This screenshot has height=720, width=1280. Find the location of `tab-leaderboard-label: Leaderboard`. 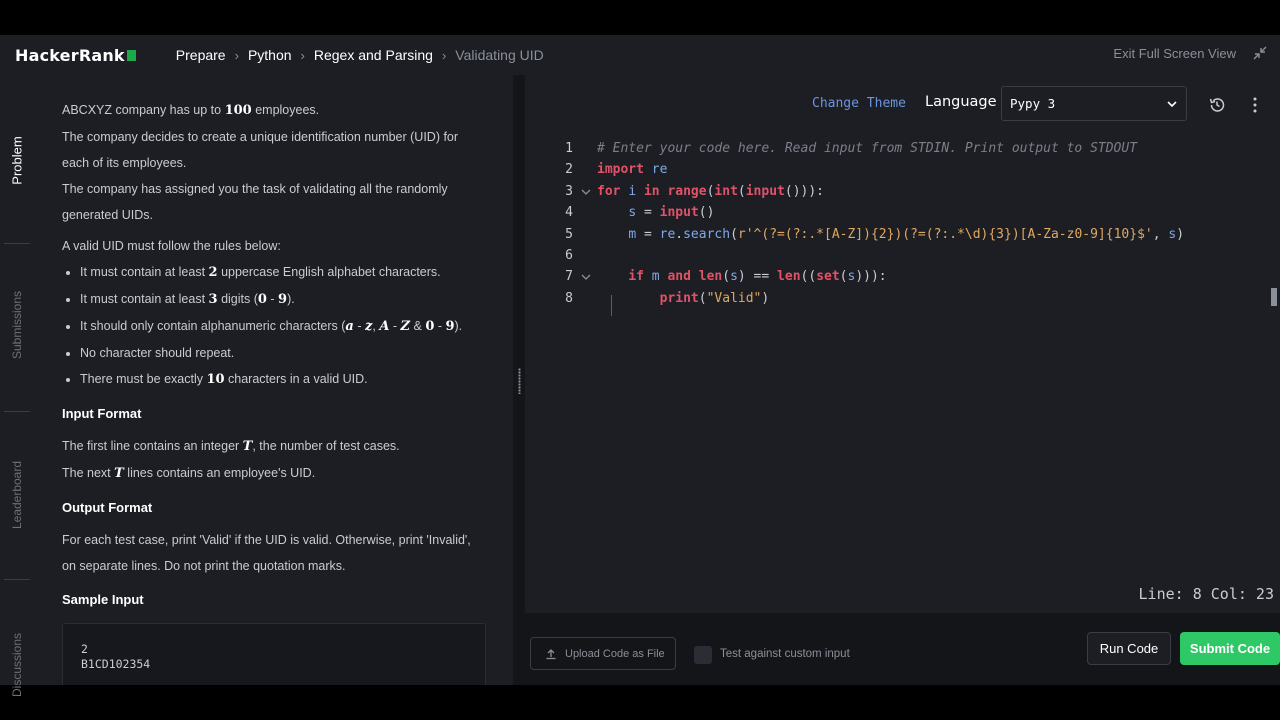

tab-leaderboard-label: Leaderboard is located at coordinates (17, 495).